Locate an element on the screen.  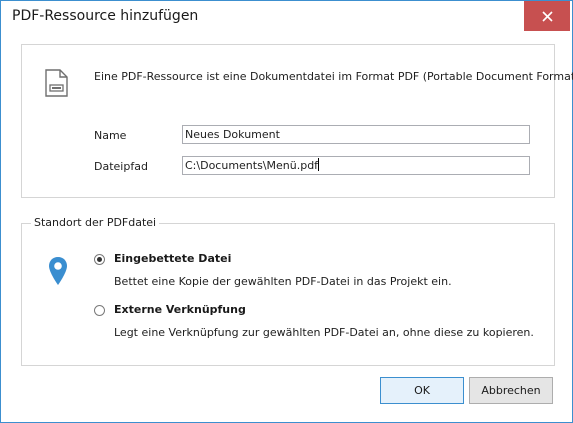
embedded-file-radio is located at coordinates (99, 259).